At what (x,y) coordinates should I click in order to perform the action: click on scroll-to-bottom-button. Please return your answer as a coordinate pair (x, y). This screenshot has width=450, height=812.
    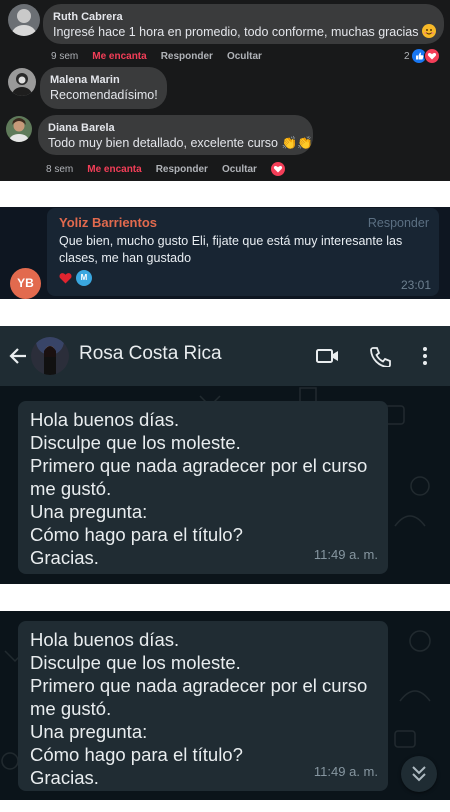
    Looking at the image, I should click on (419, 774).